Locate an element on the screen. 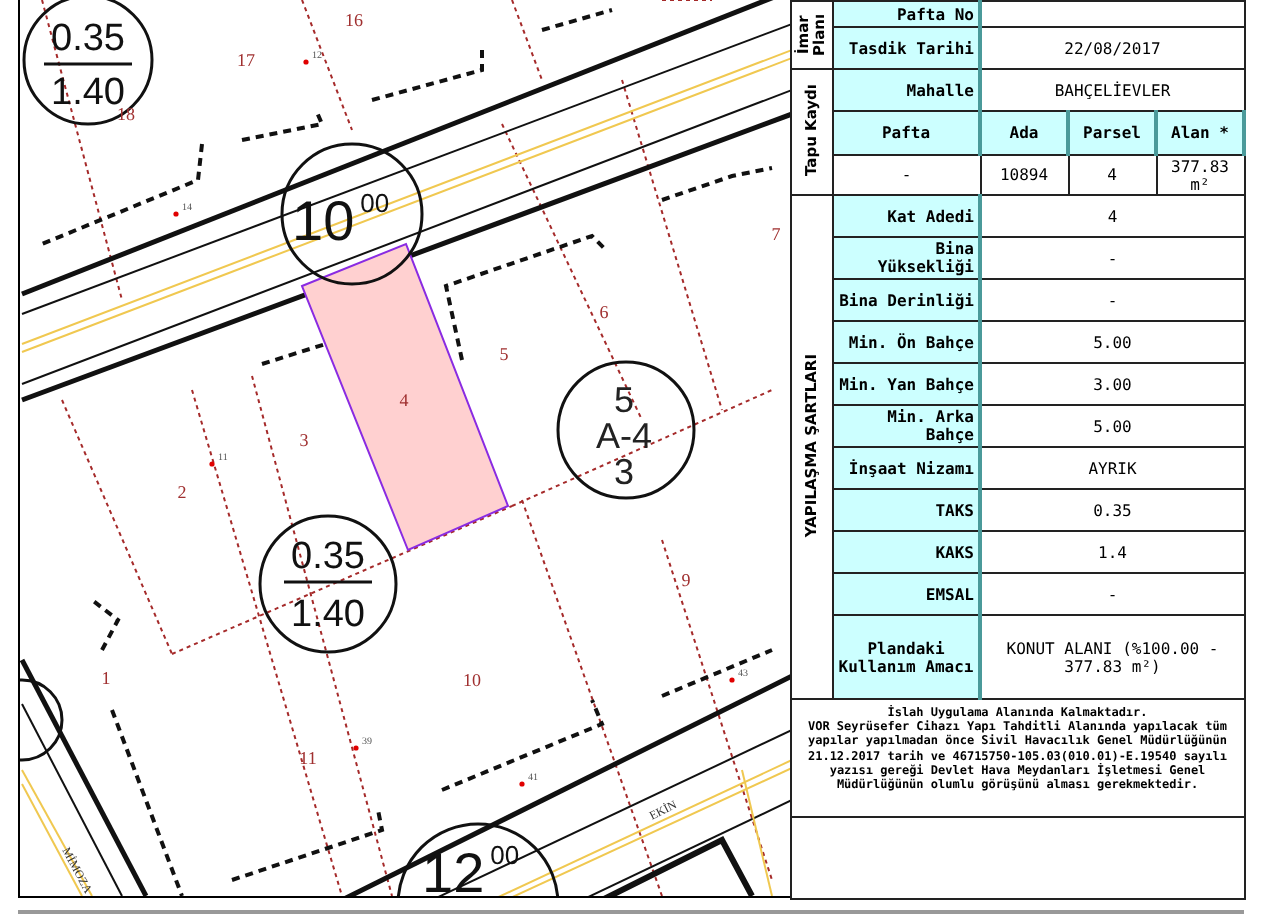  field-label: Bina Derinliği is located at coordinates (906, 300).